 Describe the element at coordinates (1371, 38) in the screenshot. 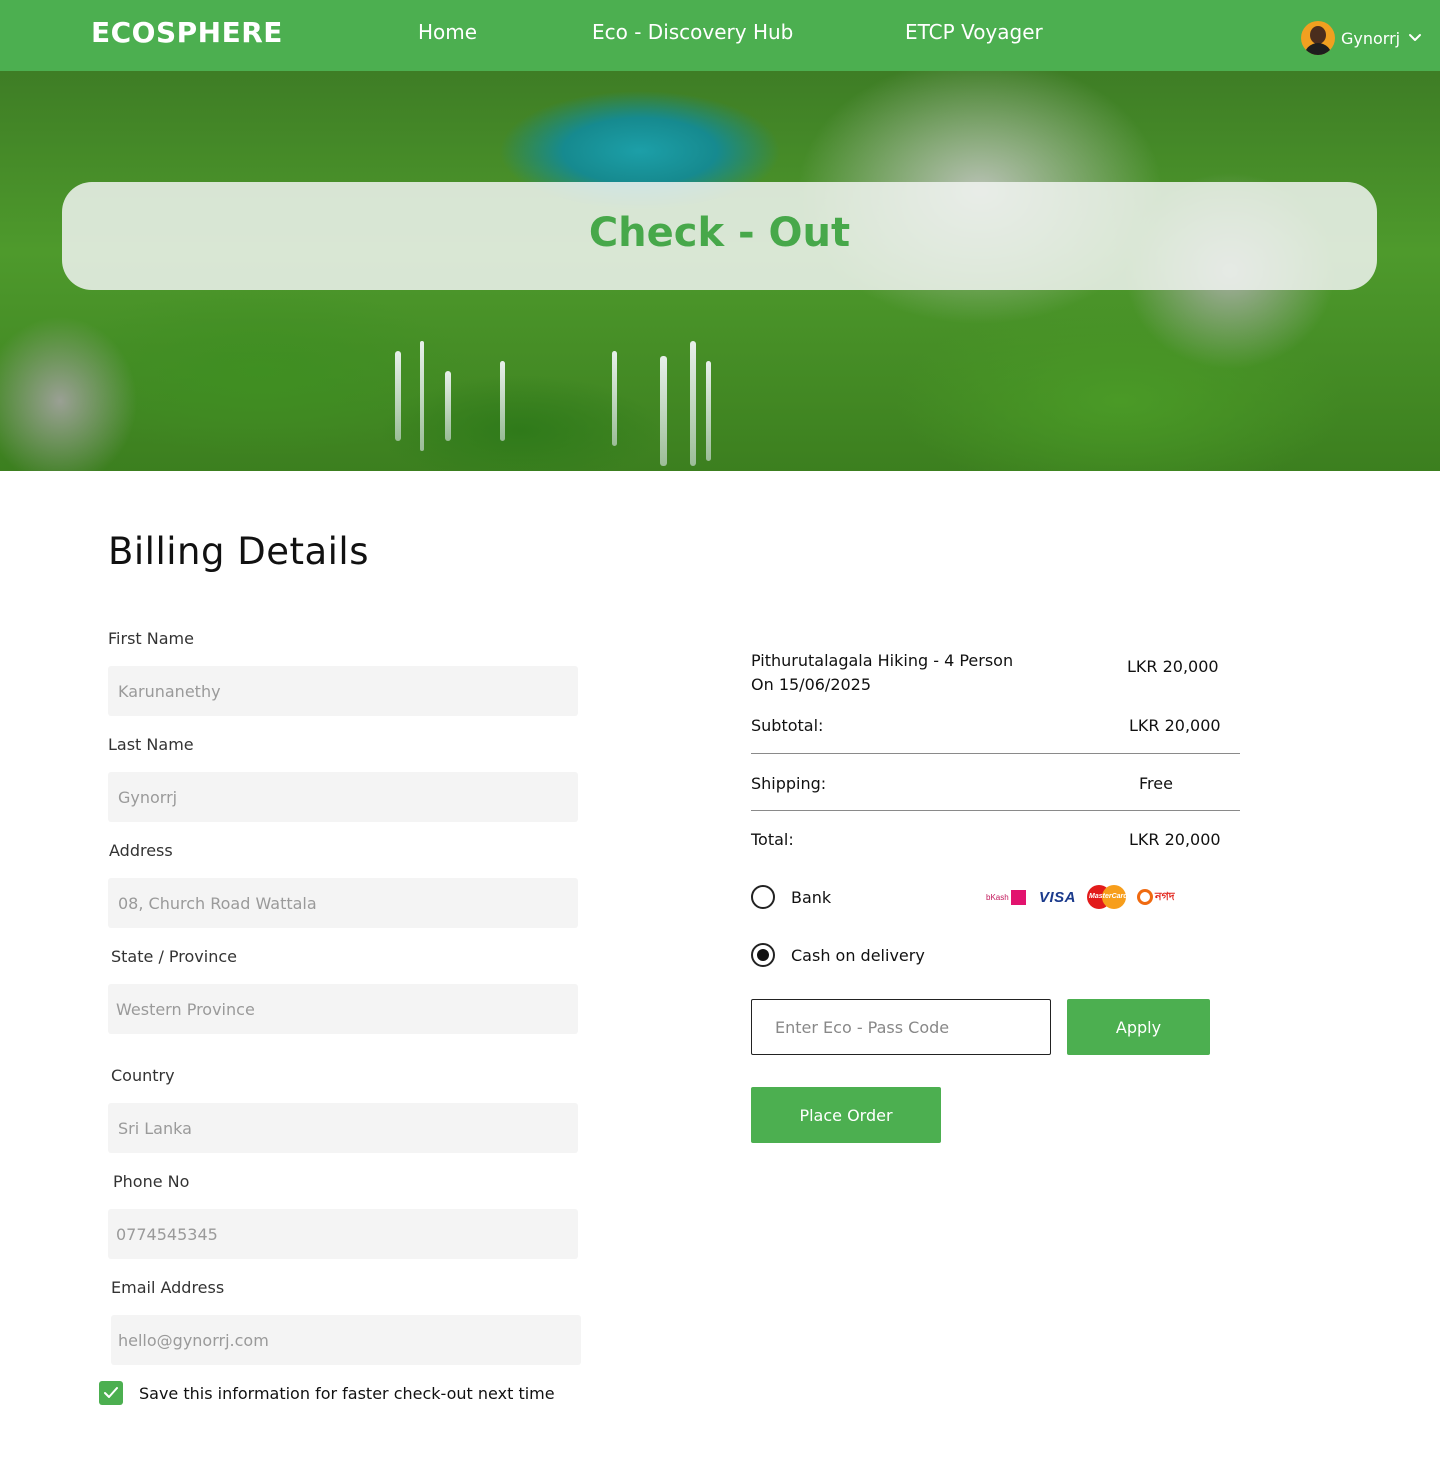

I see `user-name: Gynorrj` at that location.